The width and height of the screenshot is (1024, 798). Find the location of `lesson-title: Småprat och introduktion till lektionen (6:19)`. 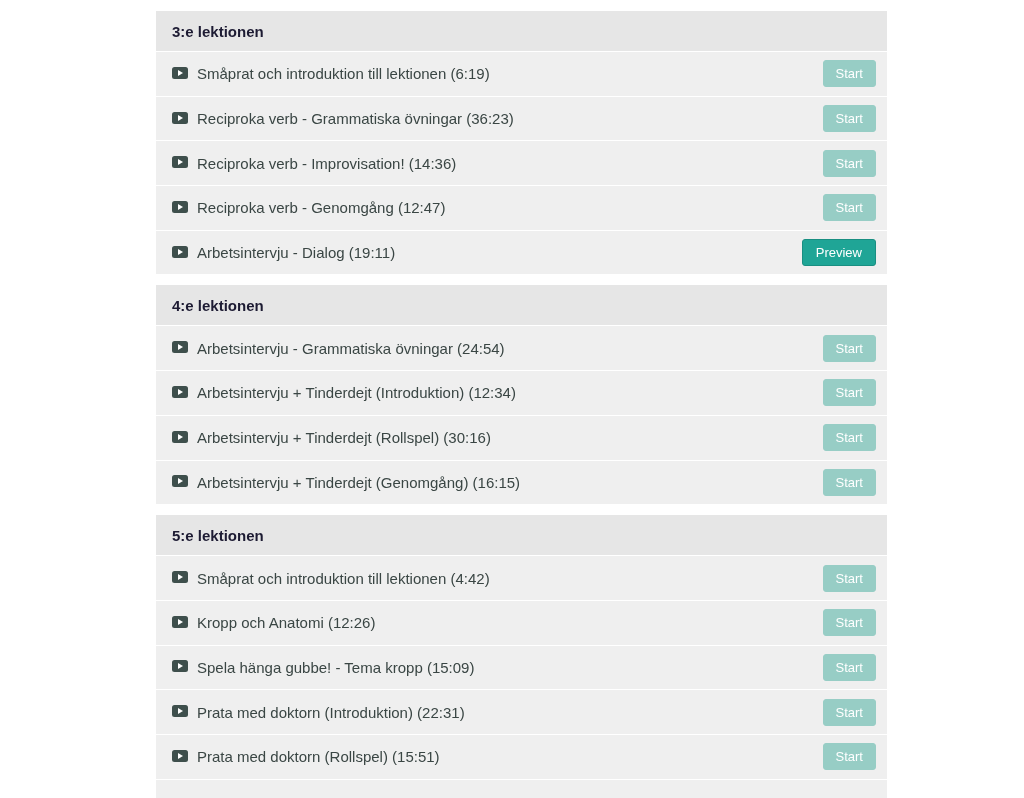

lesson-title: Småprat och introduktion till lektionen (6:19) is located at coordinates (344, 74).